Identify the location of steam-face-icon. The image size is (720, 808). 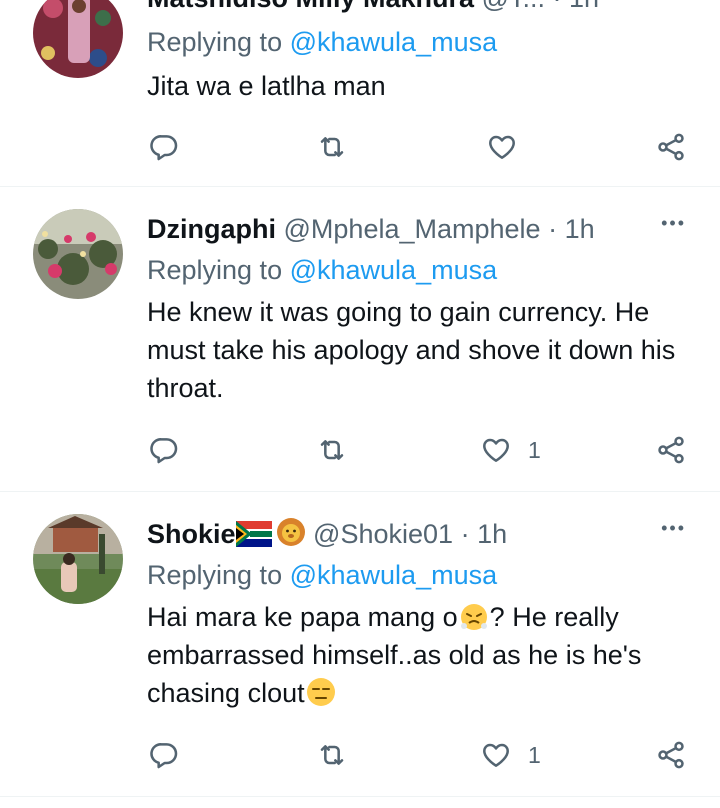
(474, 616).